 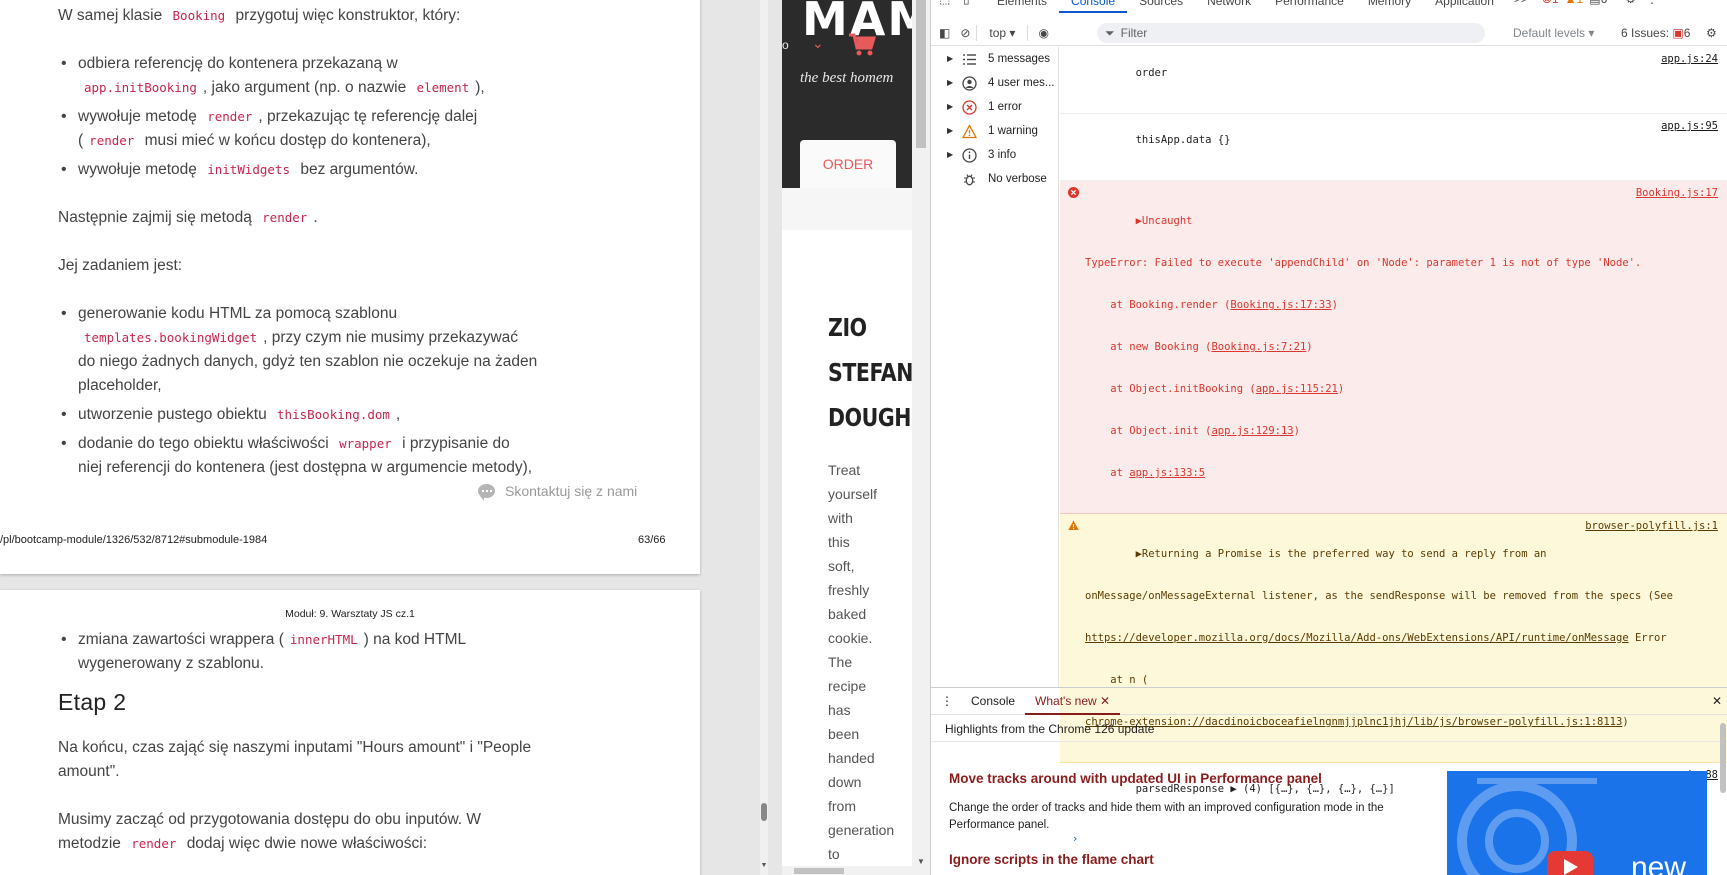 What do you see at coordinates (1105, 701) in the screenshot?
I see `close-tab-icon: ✕` at bounding box center [1105, 701].